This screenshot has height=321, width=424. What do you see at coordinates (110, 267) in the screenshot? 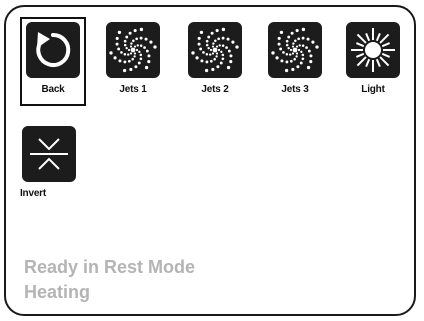
I see `status-line-1: Ready in Rest Mode` at bounding box center [110, 267].